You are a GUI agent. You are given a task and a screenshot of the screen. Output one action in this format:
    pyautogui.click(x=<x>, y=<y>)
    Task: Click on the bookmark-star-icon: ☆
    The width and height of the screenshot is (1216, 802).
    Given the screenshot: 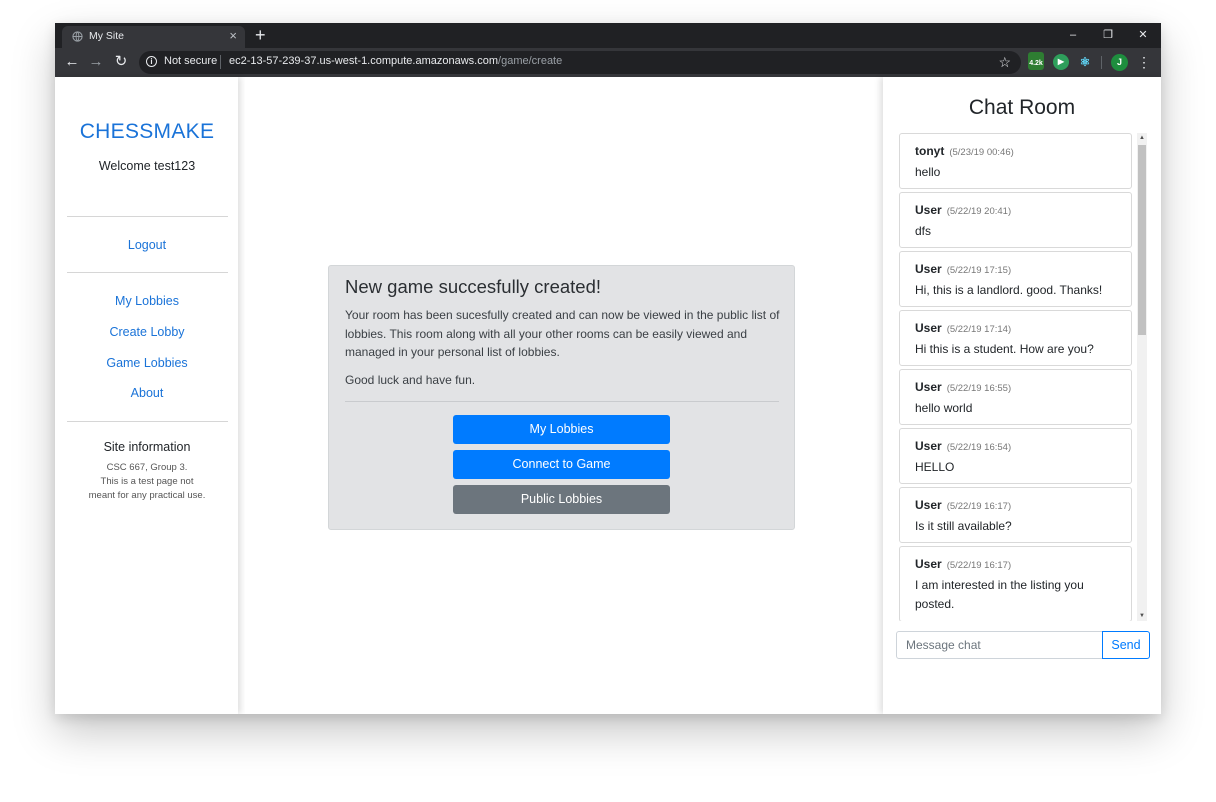 What is the action you would take?
    pyautogui.click(x=1004, y=62)
    